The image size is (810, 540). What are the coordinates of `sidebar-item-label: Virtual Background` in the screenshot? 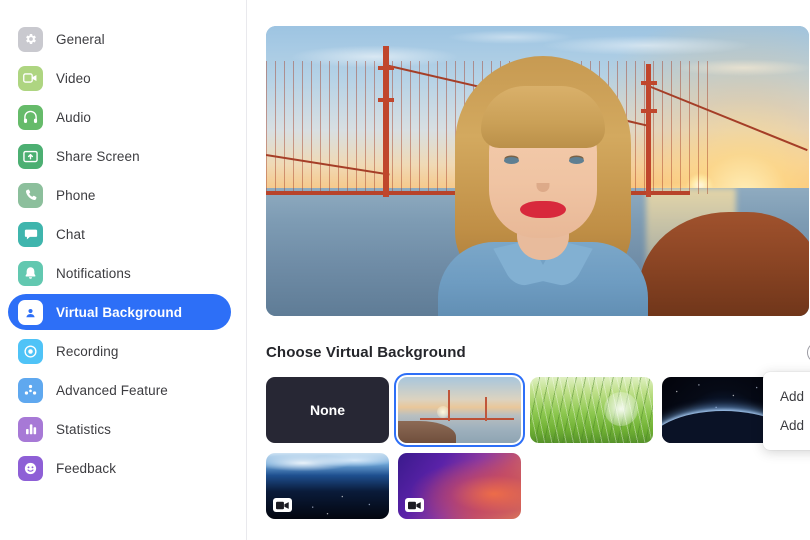 It's located at (119, 312).